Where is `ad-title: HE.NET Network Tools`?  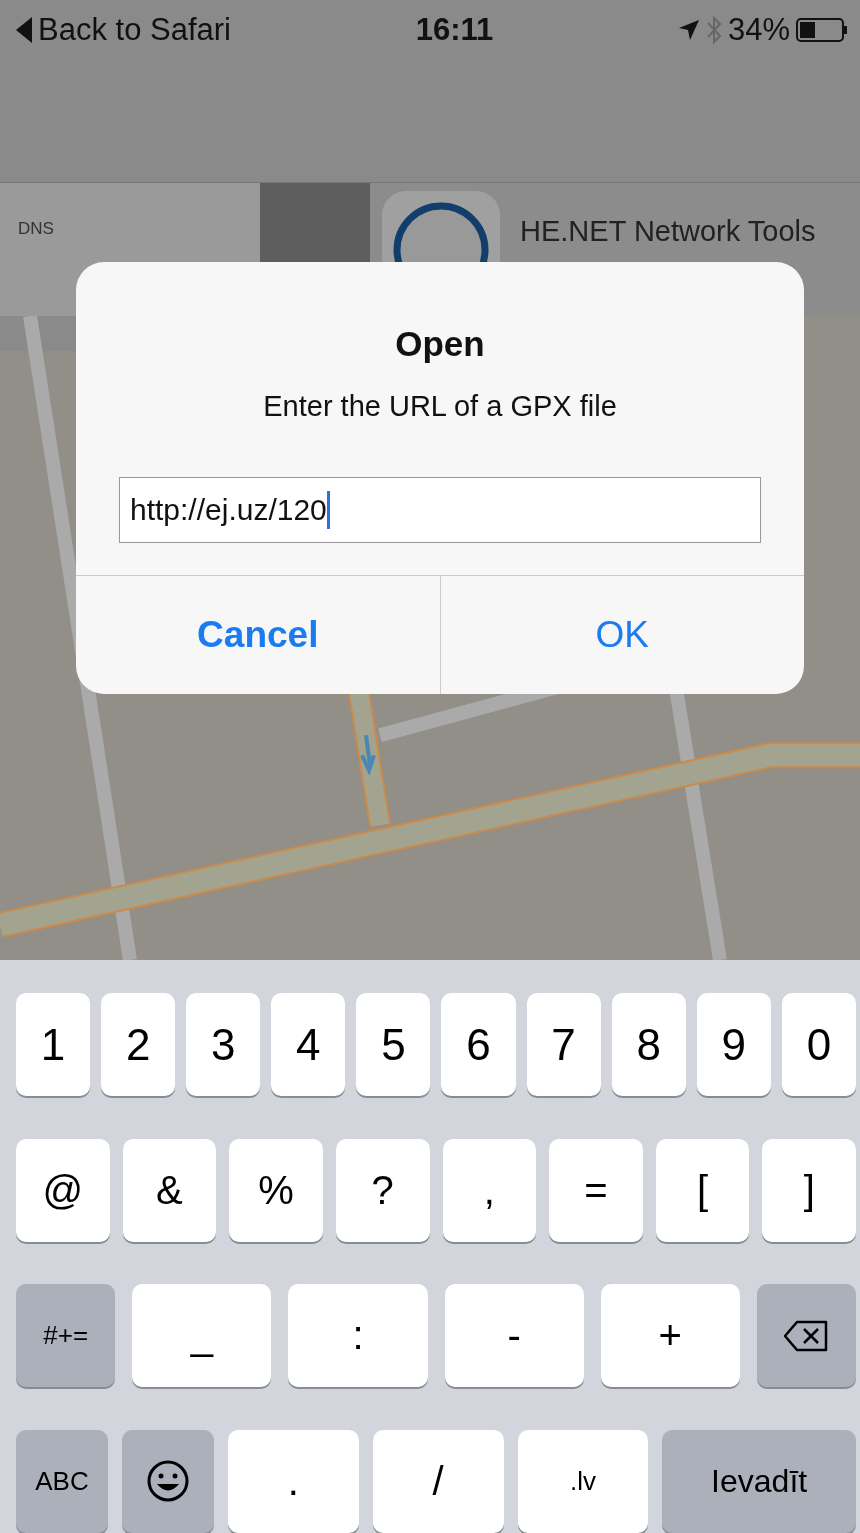 ad-title: HE.NET Network Tools is located at coordinates (668, 232).